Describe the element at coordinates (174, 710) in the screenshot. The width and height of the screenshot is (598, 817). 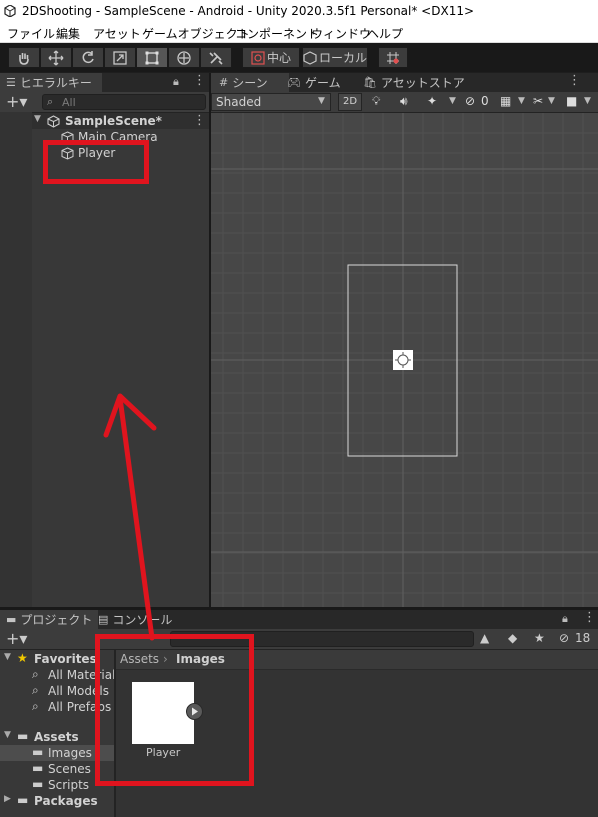
I see `highlight-box-player-asset` at that location.